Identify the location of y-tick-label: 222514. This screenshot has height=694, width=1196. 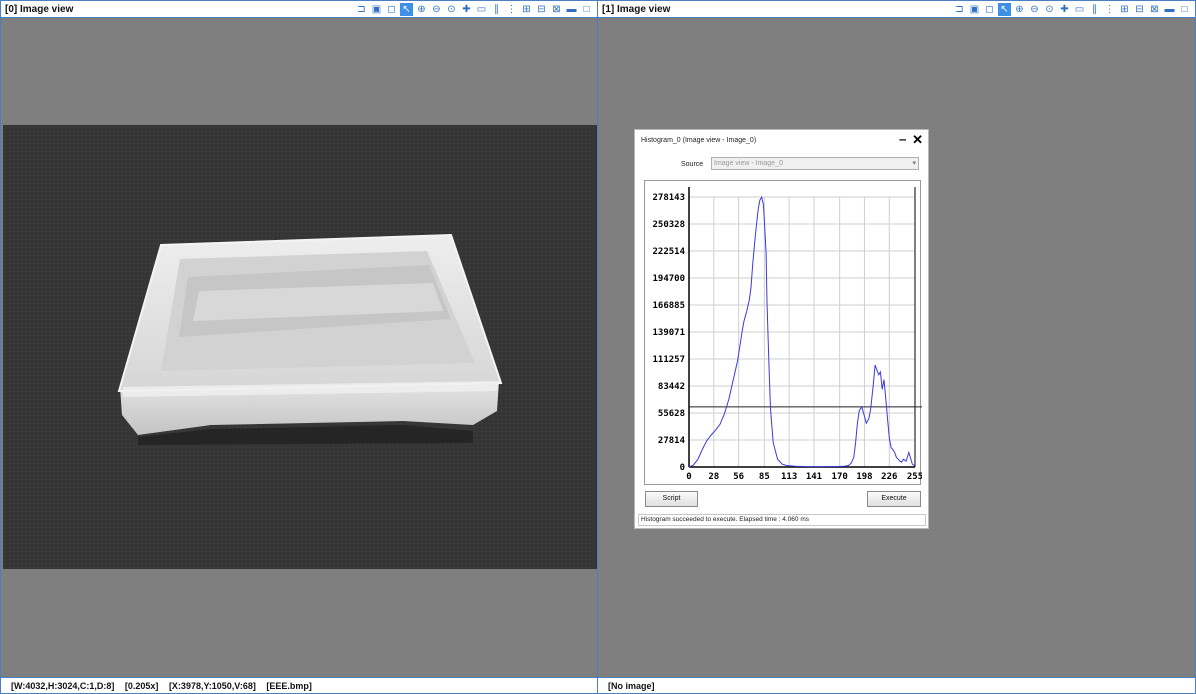
(668, 252).